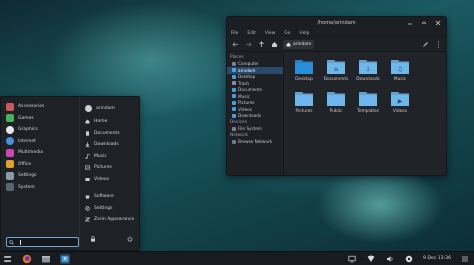  Describe the element at coordinates (20, 242) in the screenshot. I see `text-caret` at that location.